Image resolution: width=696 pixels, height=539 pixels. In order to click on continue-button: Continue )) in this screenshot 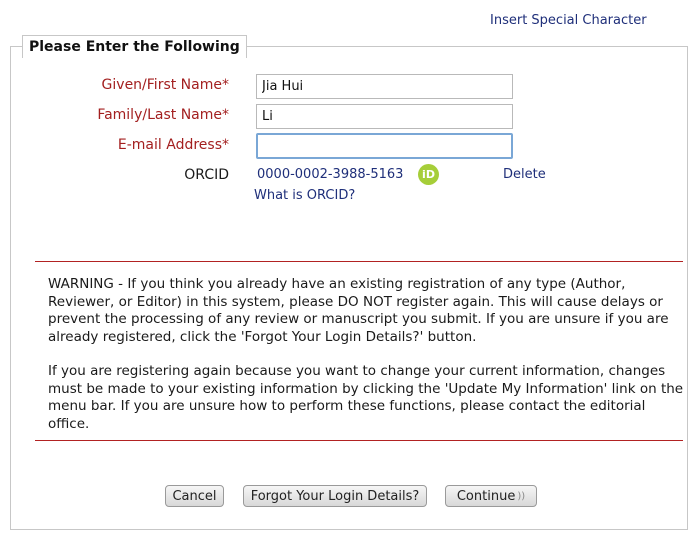, I will do `click(491, 496)`.